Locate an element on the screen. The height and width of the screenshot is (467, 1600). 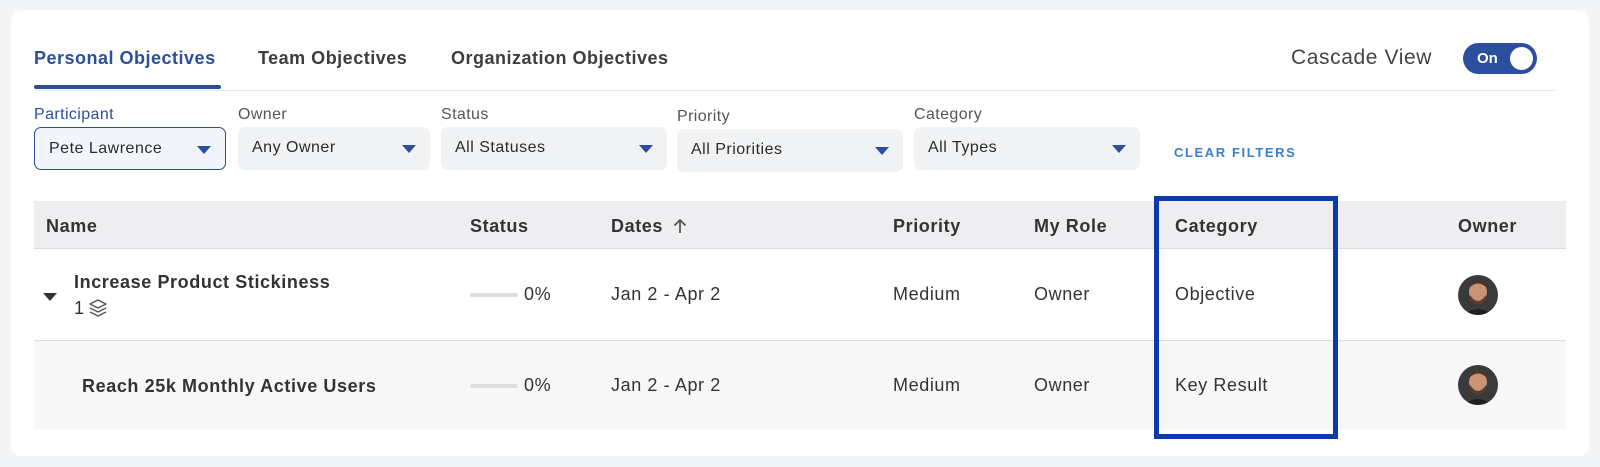
category-select-value: All Types is located at coordinates (963, 147).